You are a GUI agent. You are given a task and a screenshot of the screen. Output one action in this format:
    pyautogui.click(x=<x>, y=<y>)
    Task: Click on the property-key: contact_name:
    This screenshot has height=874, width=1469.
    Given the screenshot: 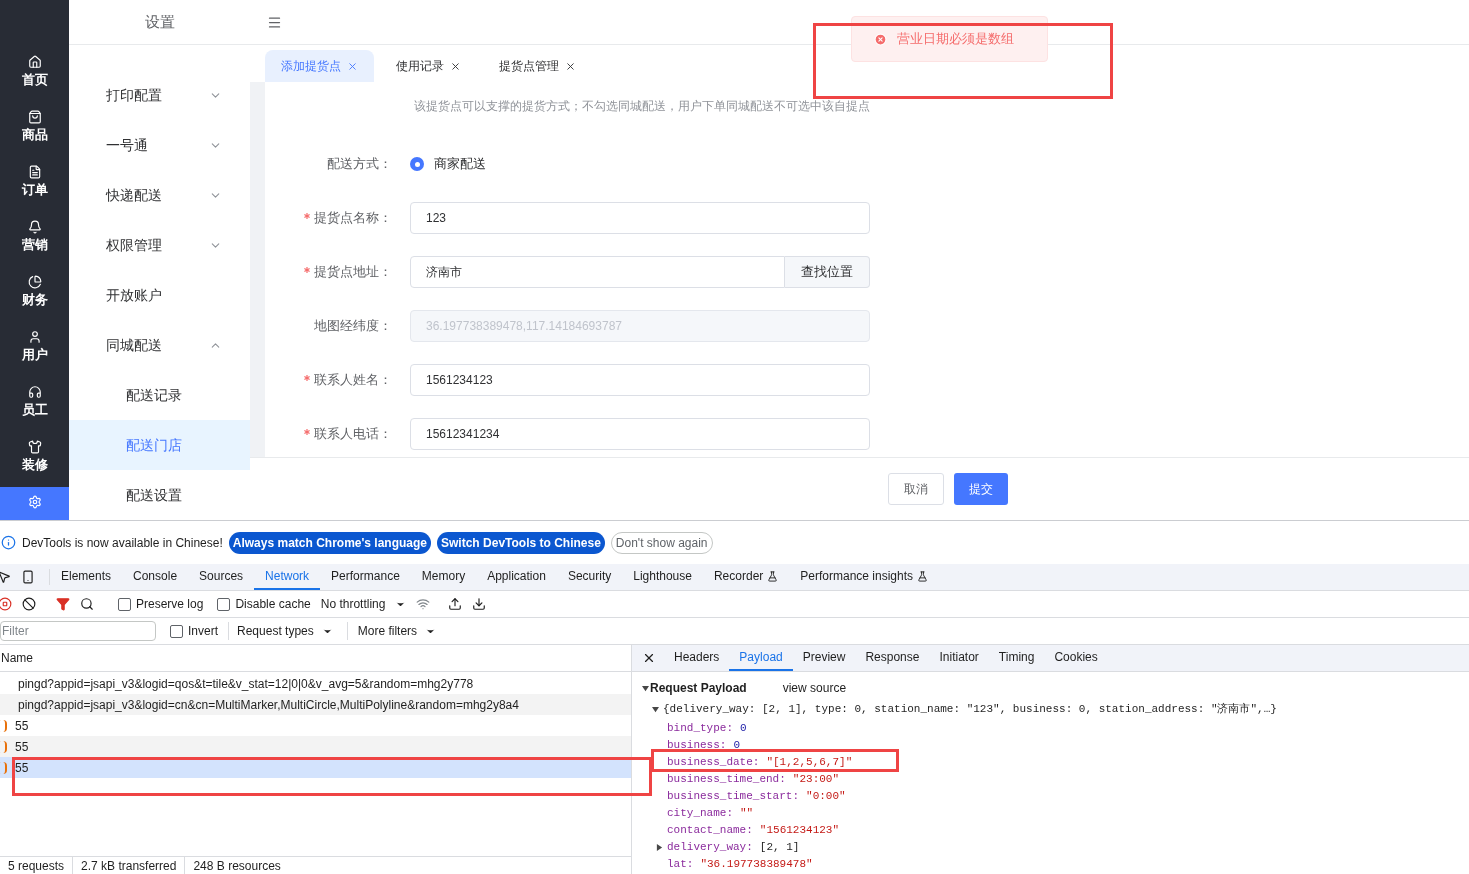 What is the action you would take?
    pyautogui.click(x=710, y=830)
    